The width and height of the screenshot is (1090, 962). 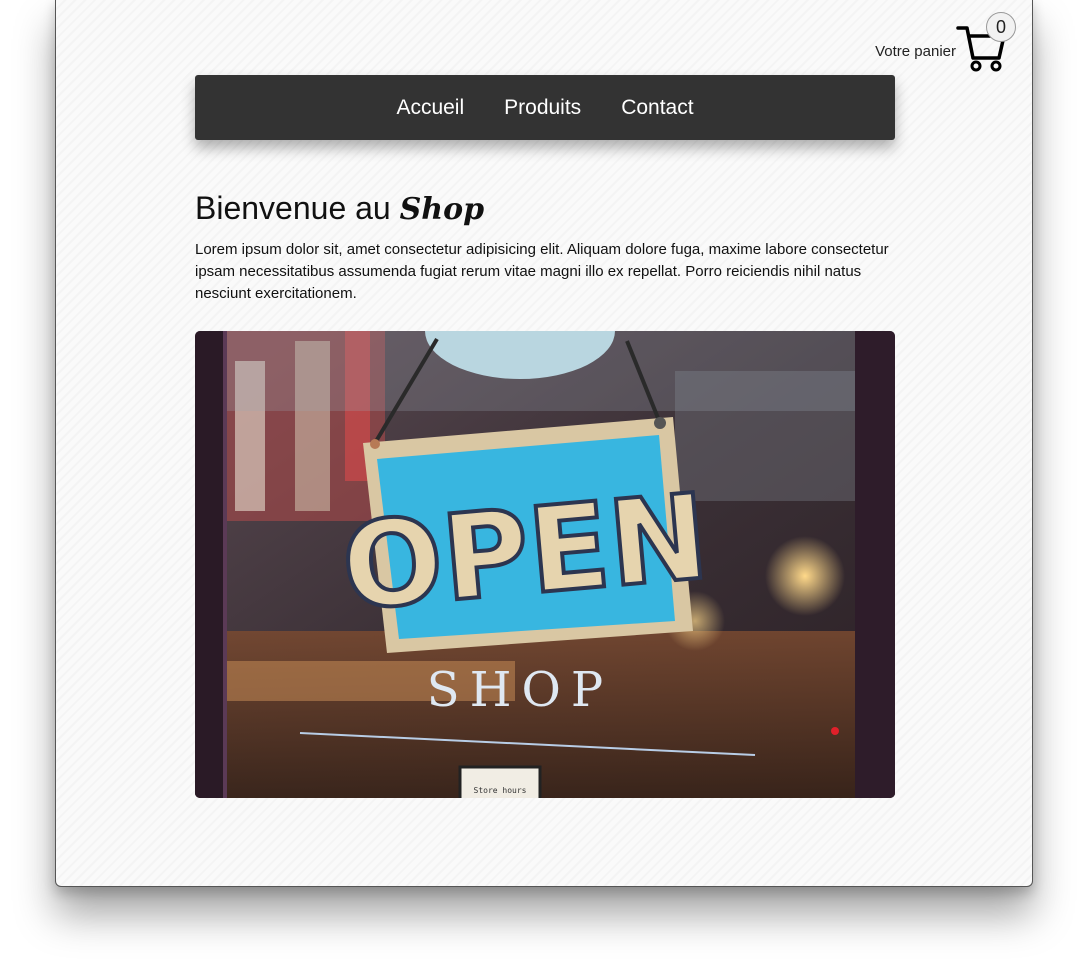 What do you see at coordinates (520, 690) in the screenshot?
I see `window-text-shop: SHOP` at bounding box center [520, 690].